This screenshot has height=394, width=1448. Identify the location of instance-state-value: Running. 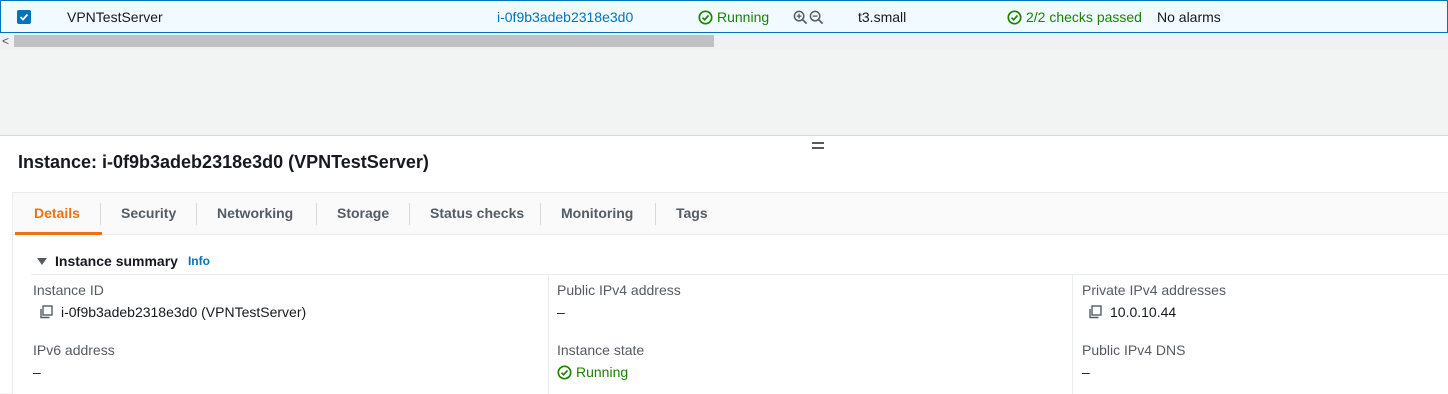
(592, 372).